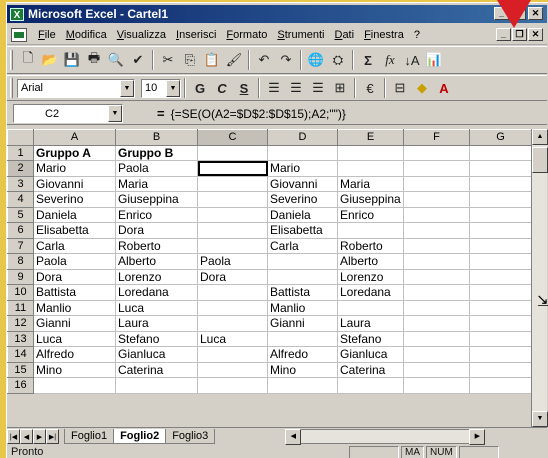  What do you see at coordinates (156, 276) in the screenshot?
I see `cell-b9: Lorenzo` at bounding box center [156, 276].